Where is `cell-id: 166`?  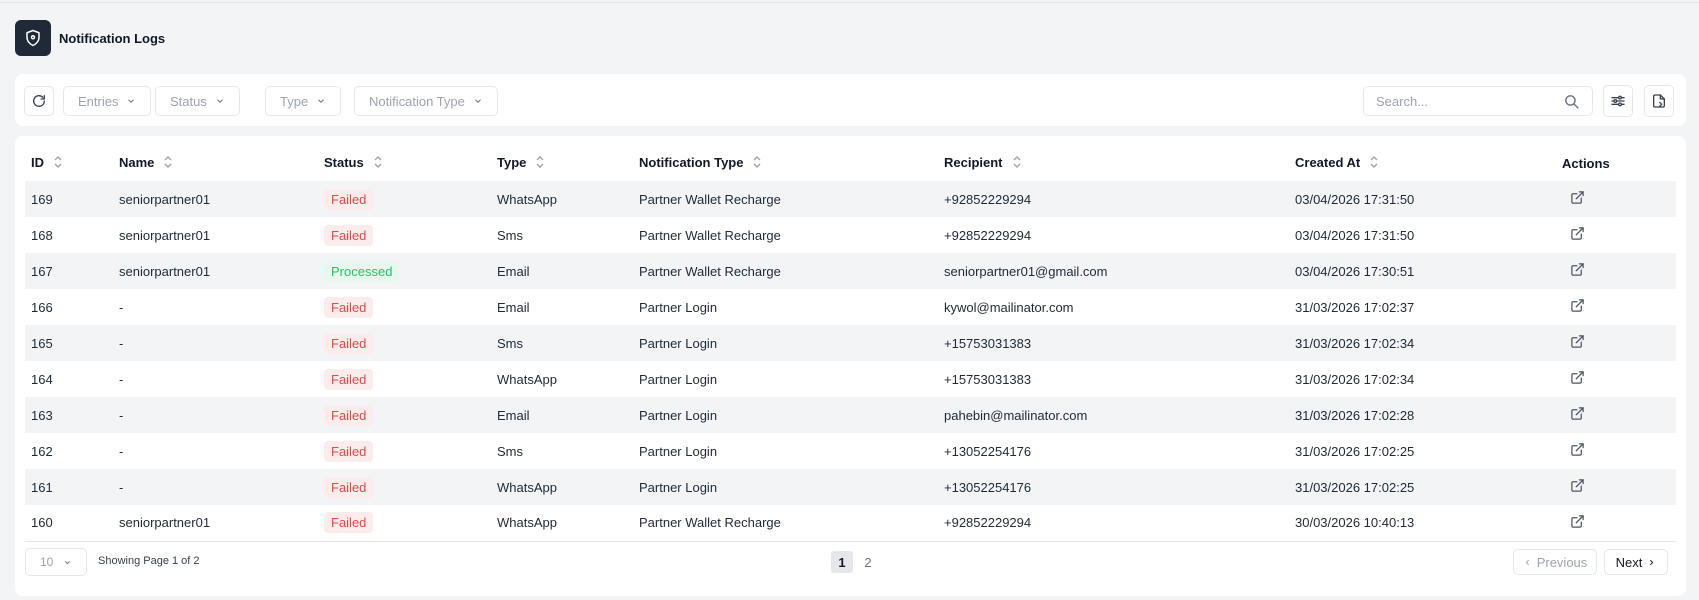
cell-id: 166 is located at coordinates (42, 307).